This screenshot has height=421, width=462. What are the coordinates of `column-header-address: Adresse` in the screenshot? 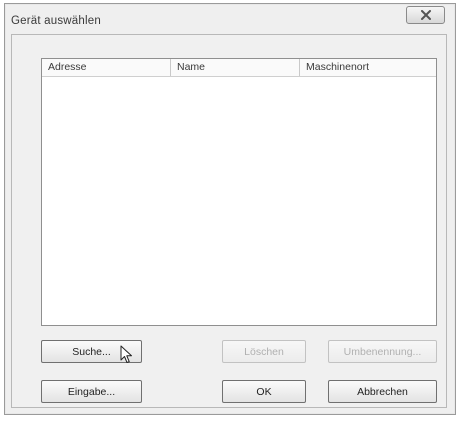 It's located at (106, 67).